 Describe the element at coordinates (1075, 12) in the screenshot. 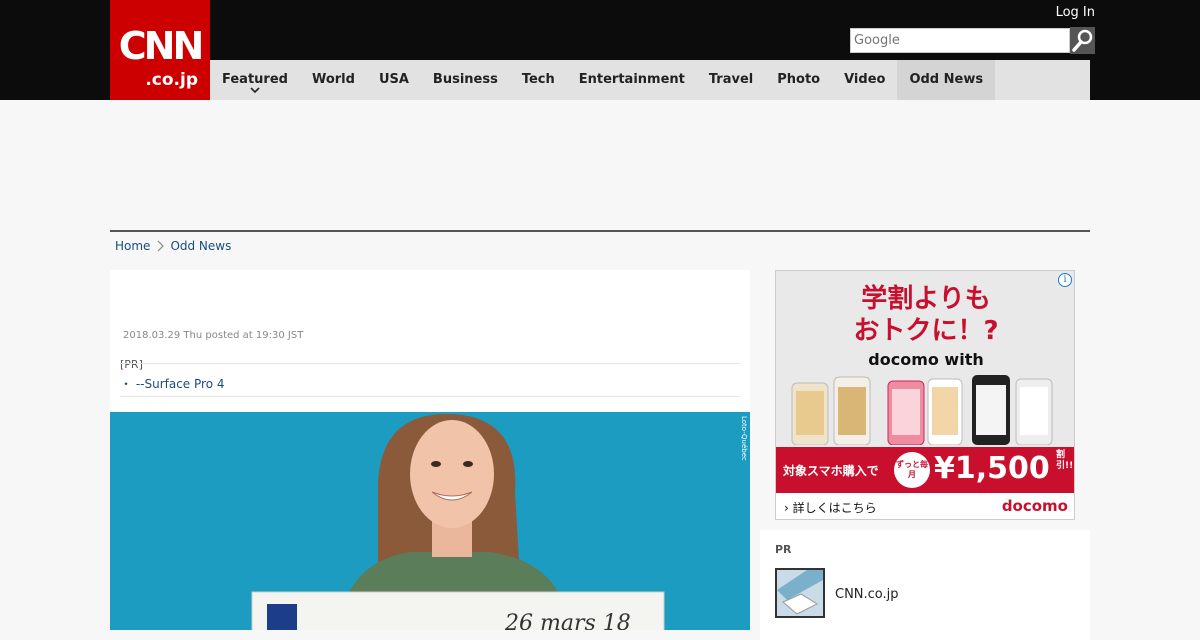

I see `login-link: Log In` at that location.